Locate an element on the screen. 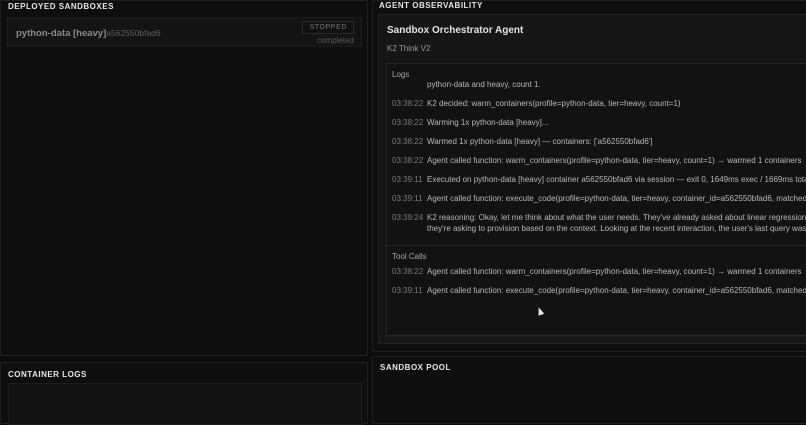 This screenshot has width=806, height=425. container-logs-area is located at coordinates (185, 404).